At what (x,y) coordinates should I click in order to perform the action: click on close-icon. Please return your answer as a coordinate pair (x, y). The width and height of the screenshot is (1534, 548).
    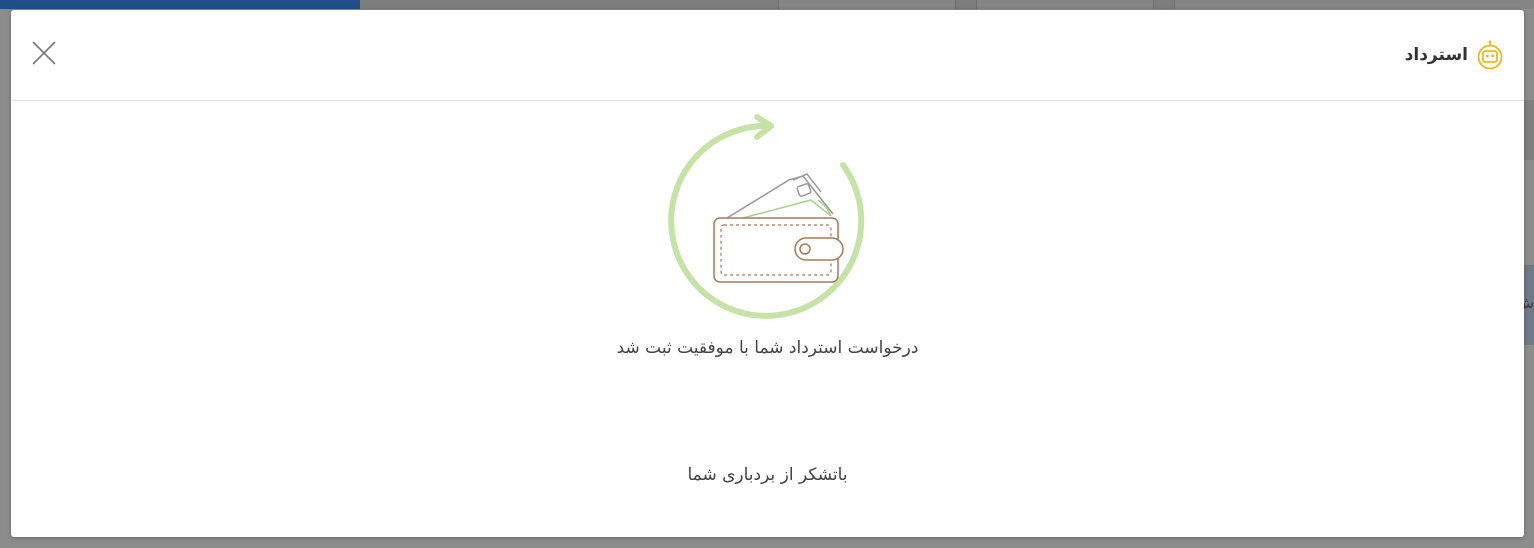
    Looking at the image, I should click on (44, 53).